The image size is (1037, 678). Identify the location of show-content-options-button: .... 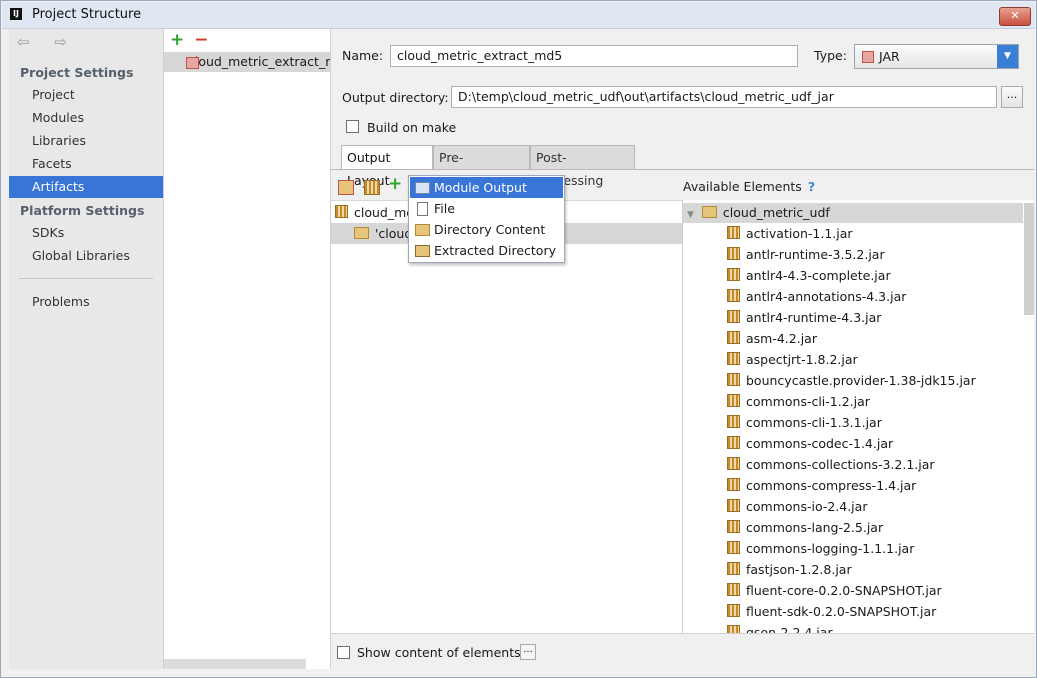
(528, 652).